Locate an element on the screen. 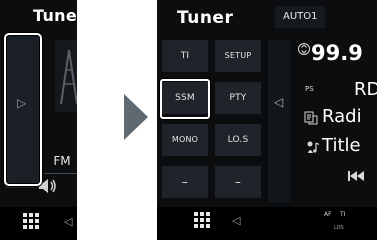 The width and height of the screenshot is (377, 240). album-art-image is located at coordinates (66, 76).